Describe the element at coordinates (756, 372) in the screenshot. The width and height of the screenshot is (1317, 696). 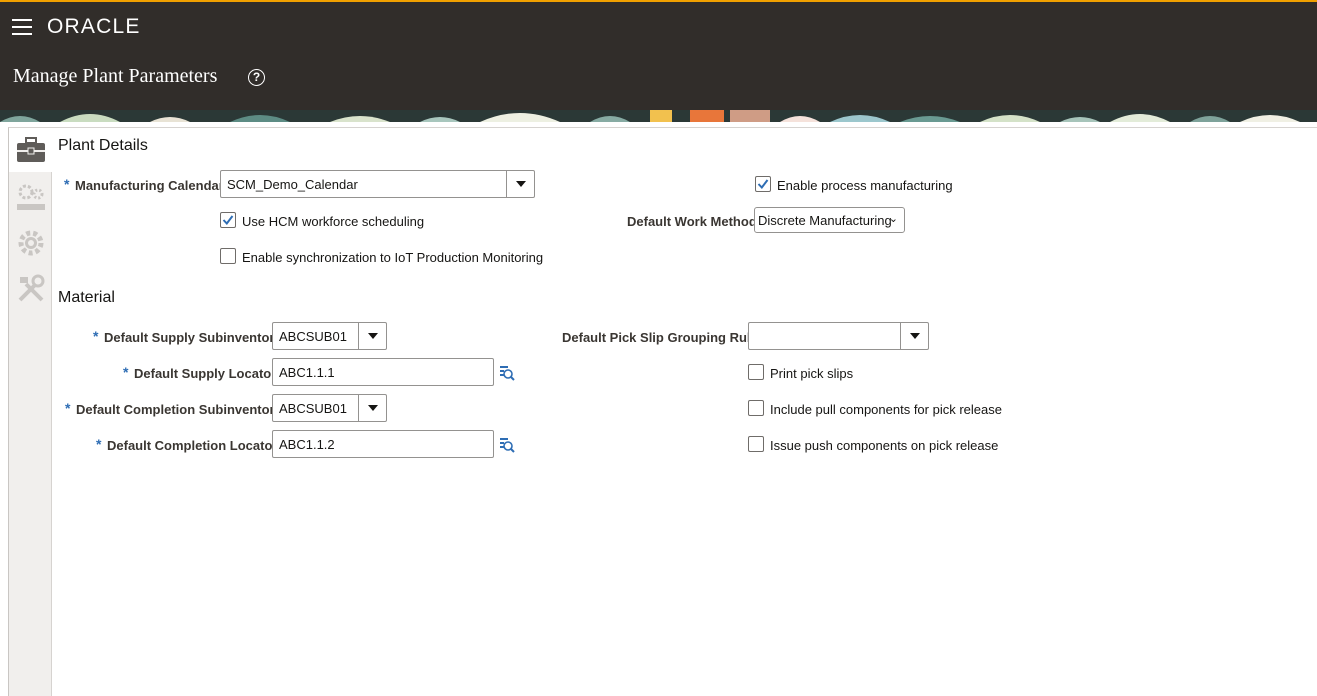
I see `print-pick-slips-checkbox` at that location.